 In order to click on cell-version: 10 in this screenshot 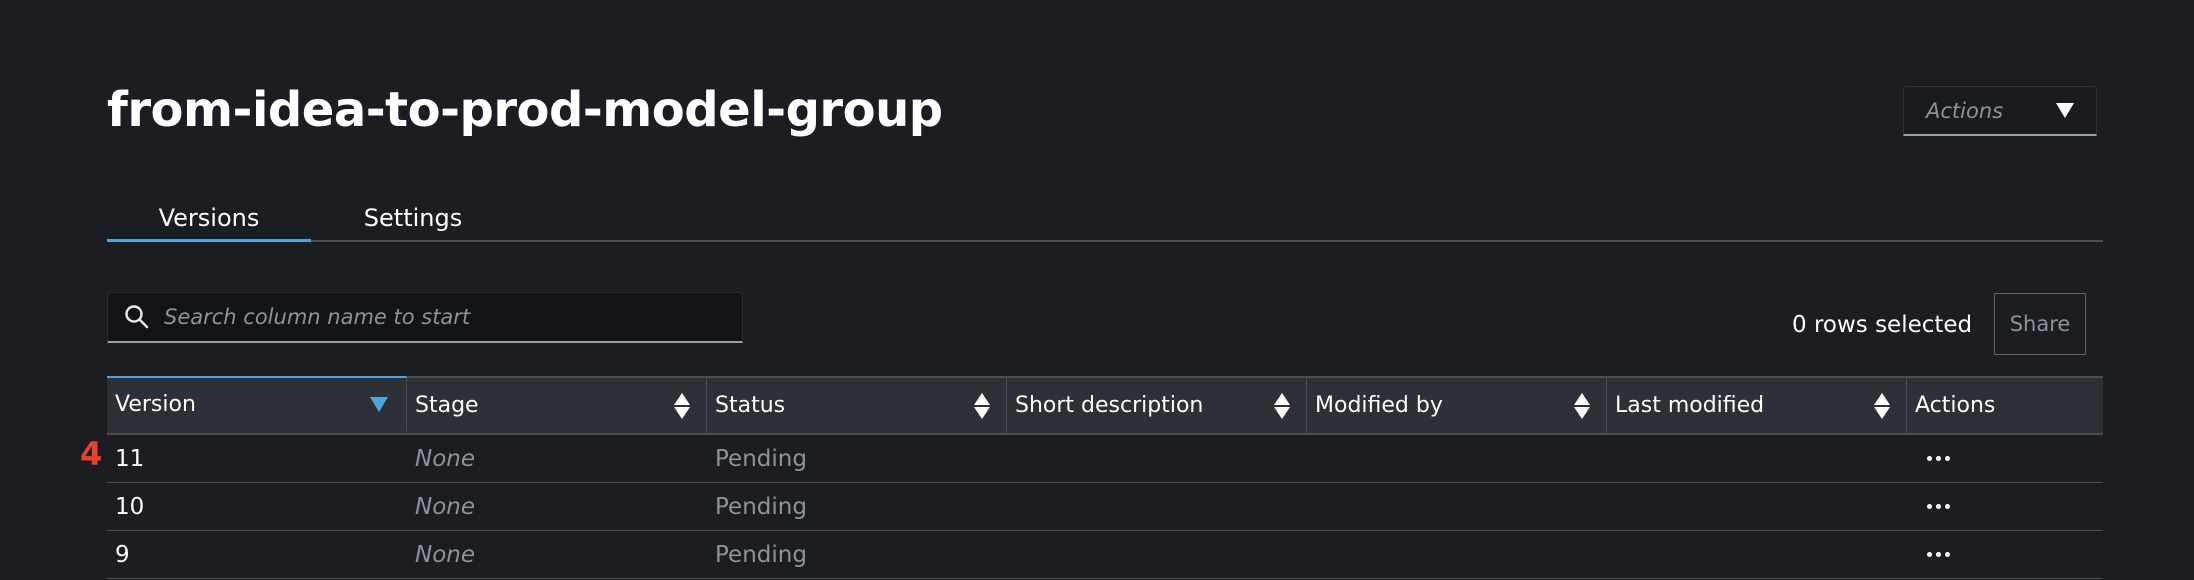, I will do `click(130, 506)`.